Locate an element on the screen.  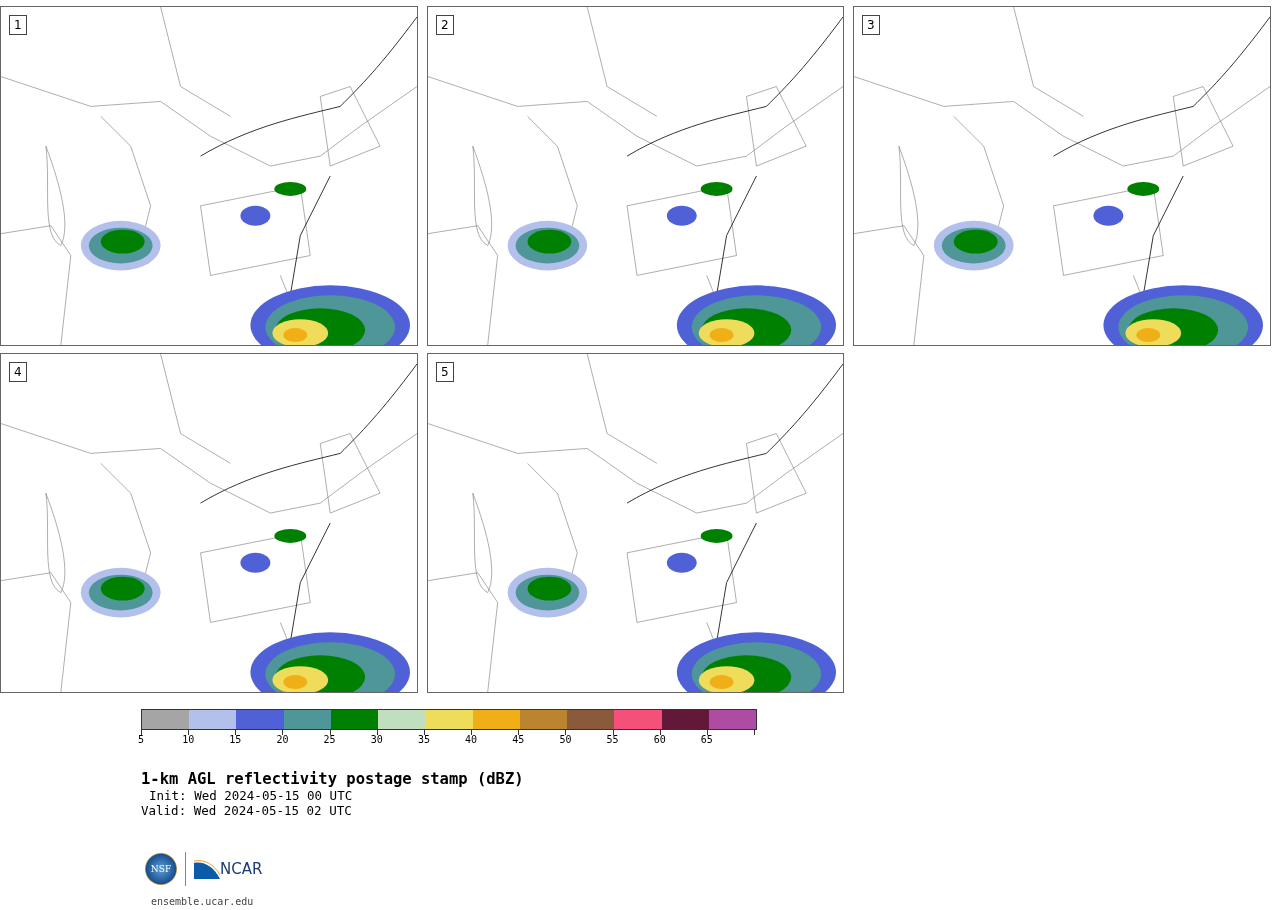
seal-logo: NSF is located at coordinates (161, 869).